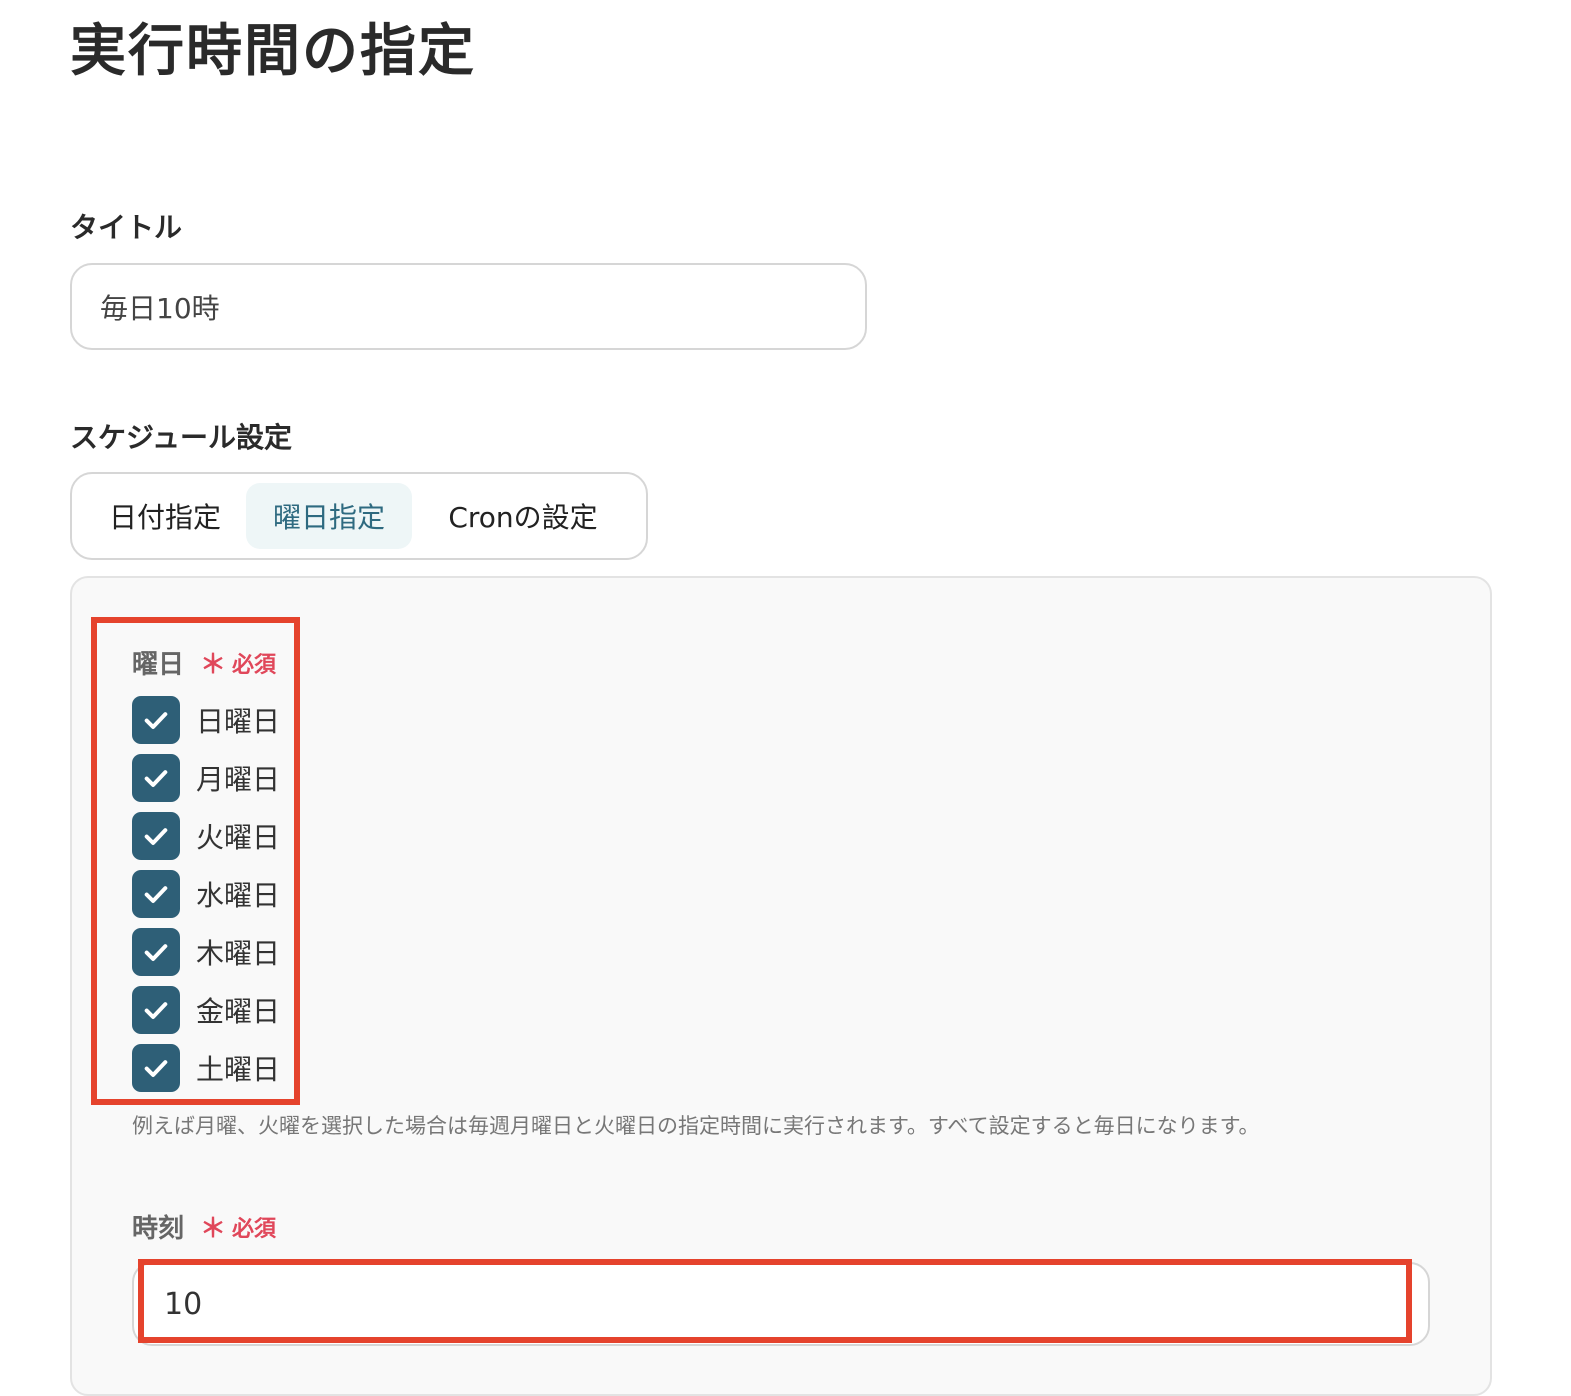 This screenshot has height=1396, width=1571. I want to click on weekday-label: 曜日, so click(158, 665).